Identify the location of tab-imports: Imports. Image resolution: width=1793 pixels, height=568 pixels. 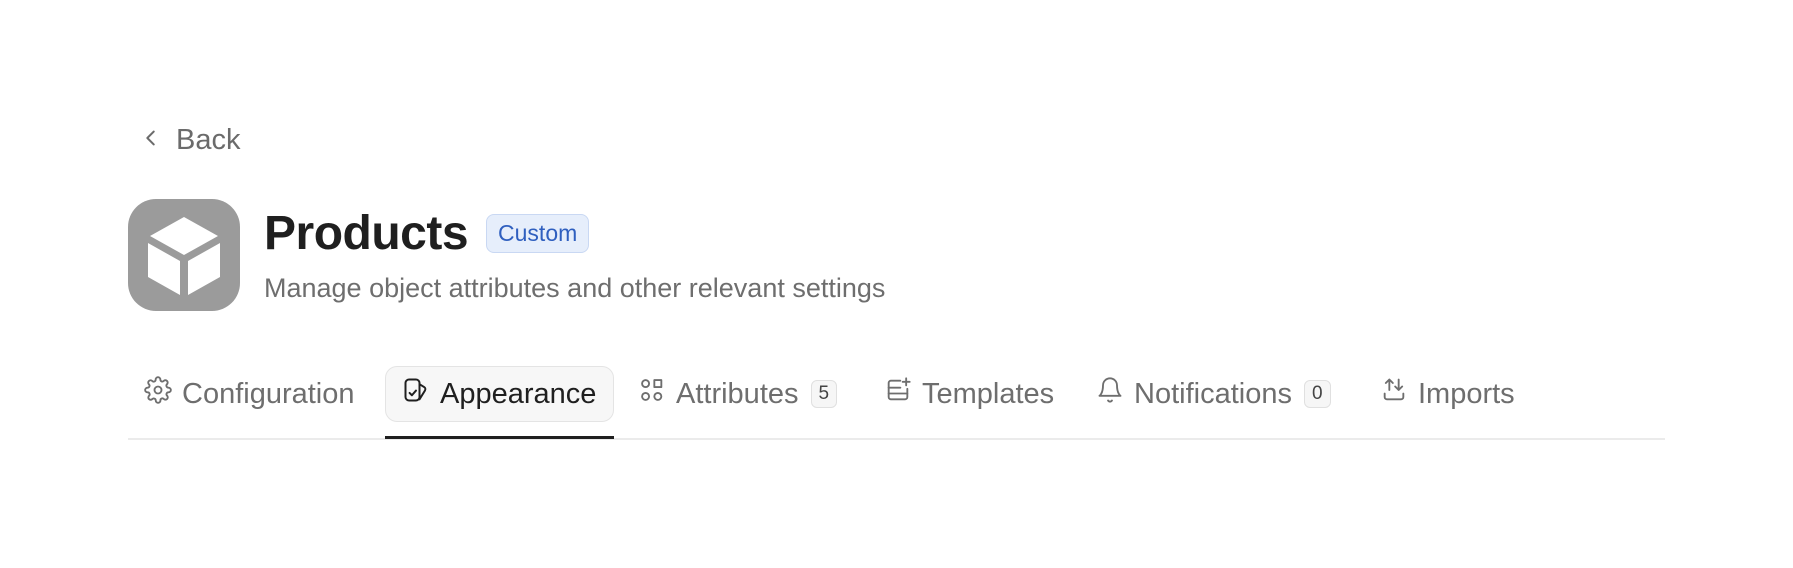
(1447, 394).